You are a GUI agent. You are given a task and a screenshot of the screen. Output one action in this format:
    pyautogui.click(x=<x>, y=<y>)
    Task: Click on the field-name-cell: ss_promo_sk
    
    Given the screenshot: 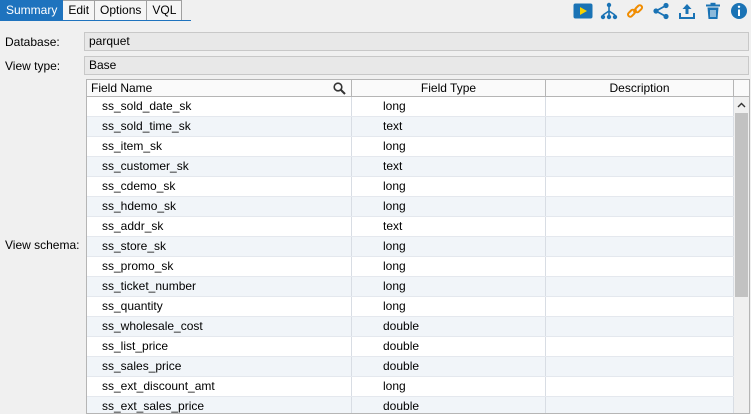 What is the action you would take?
    pyautogui.click(x=219, y=266)
    